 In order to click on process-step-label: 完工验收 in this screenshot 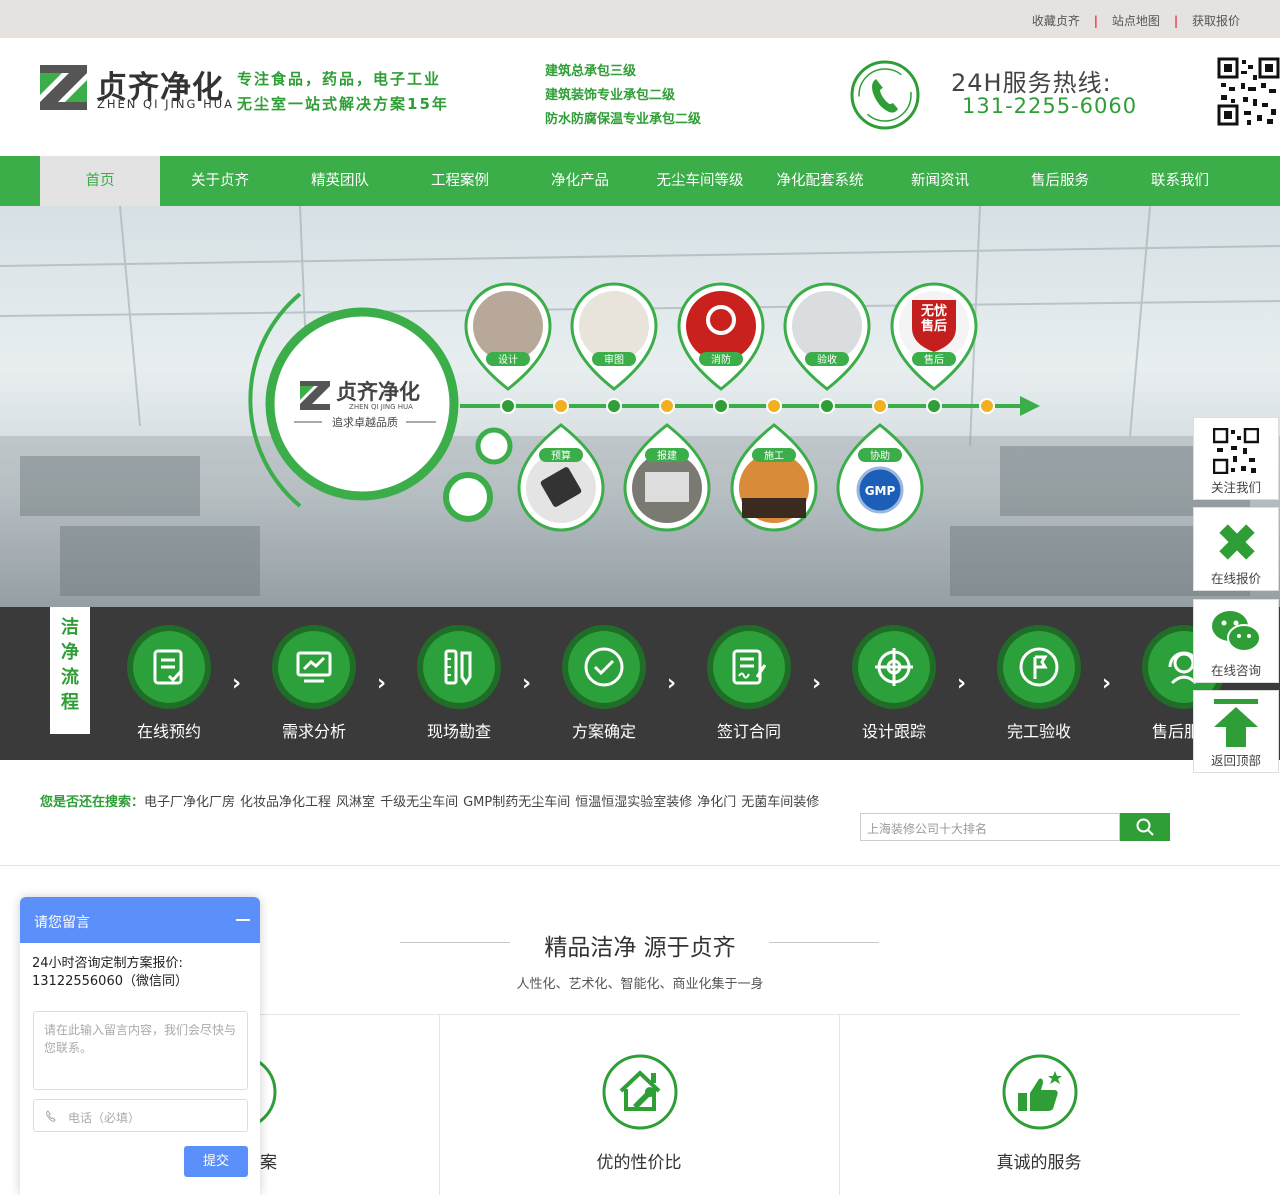, I will do `click(1038, 731)`.